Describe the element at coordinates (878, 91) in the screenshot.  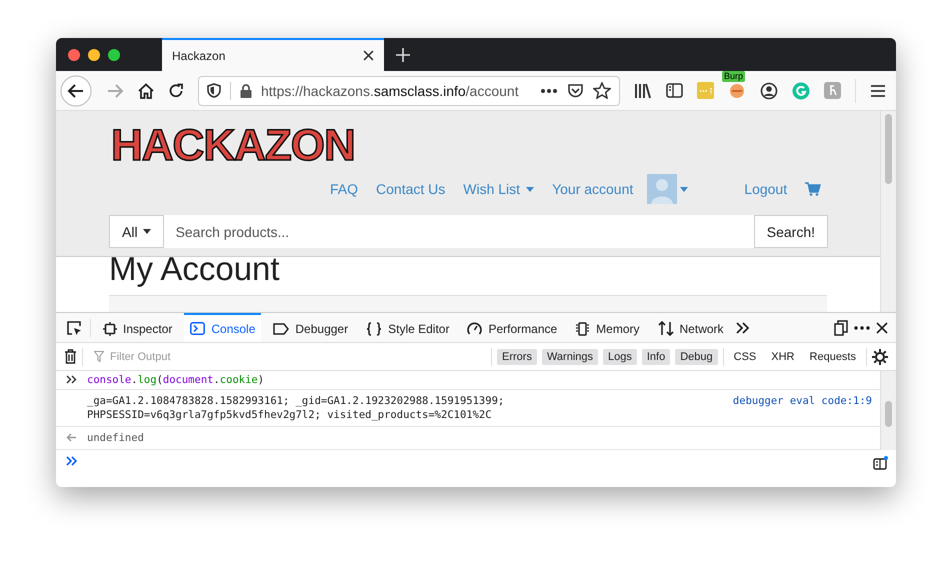
I see `menu-icon` at that location.